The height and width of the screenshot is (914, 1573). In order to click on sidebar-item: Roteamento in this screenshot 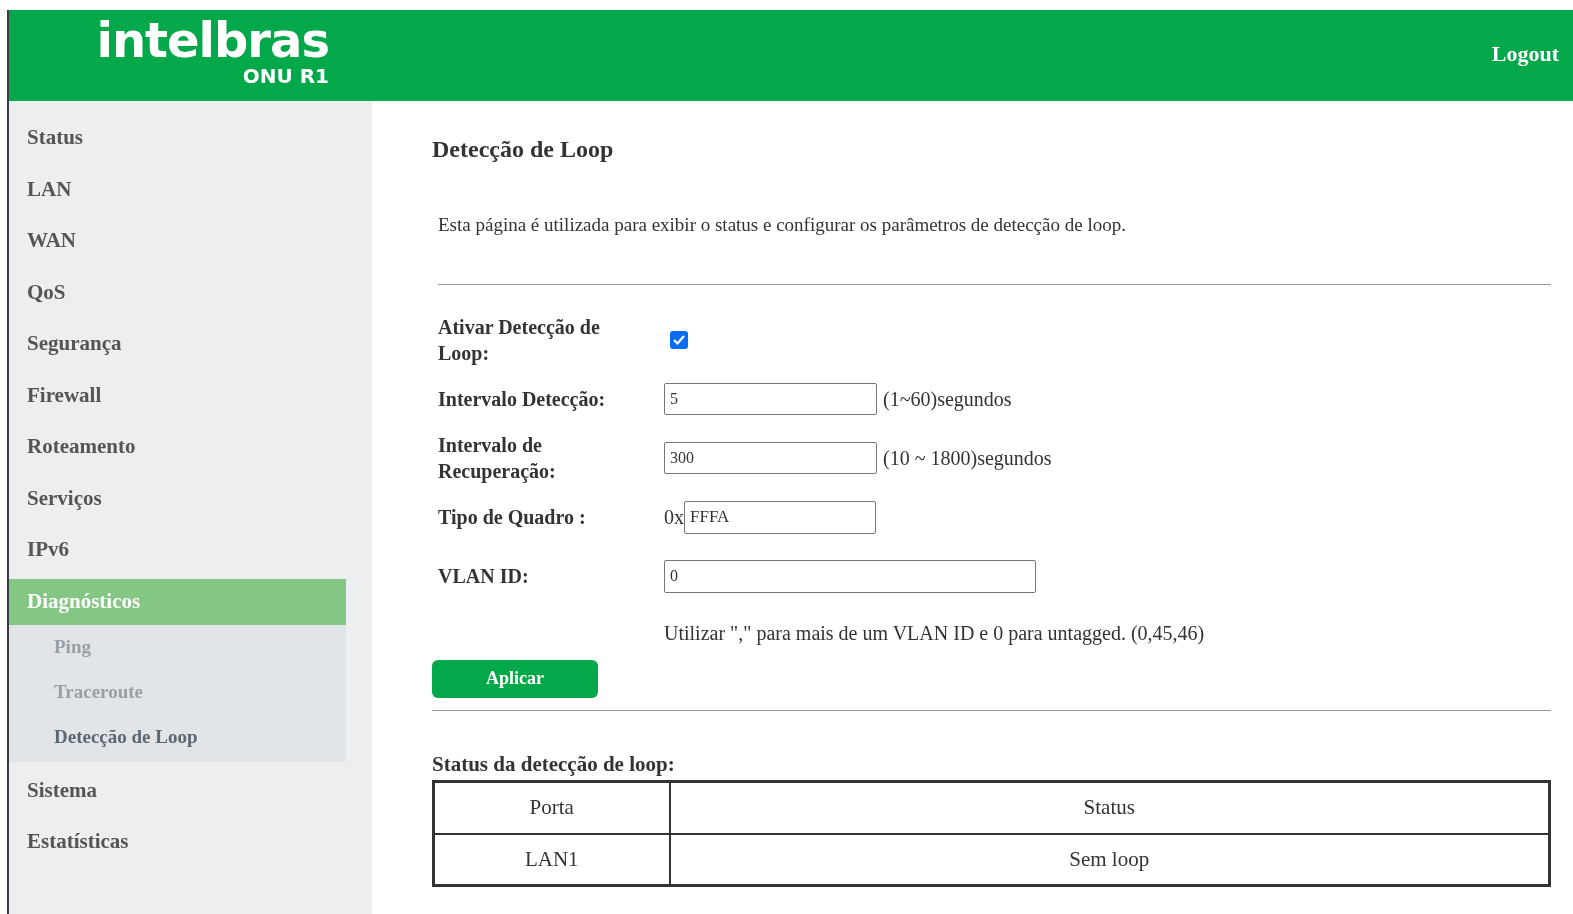, I will do `click(177, 447)`.